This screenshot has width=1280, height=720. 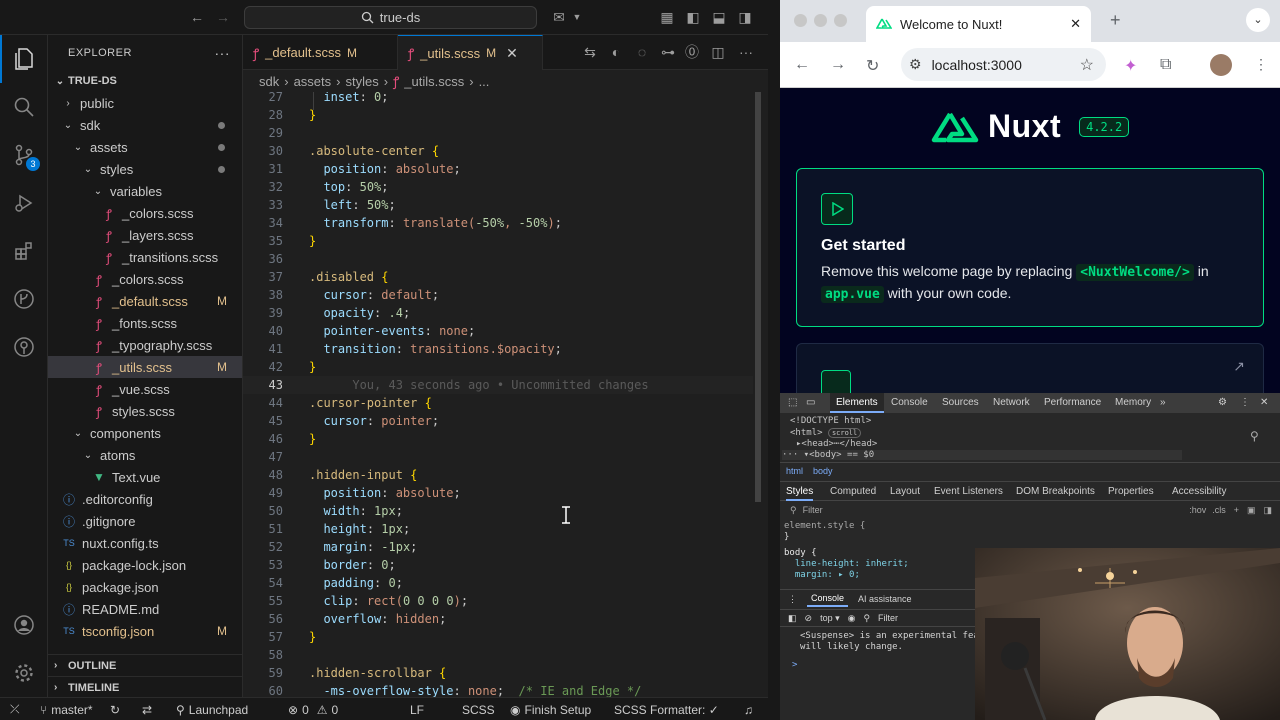 What do you see at coordinates (1163, 403) in the screenshot?
I see `more-tabs-icon: »` at bounding box center [1163, 403].